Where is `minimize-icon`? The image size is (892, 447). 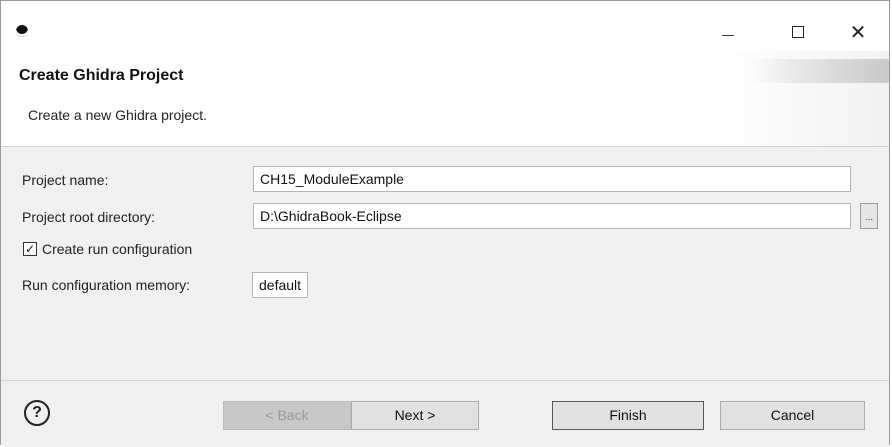 minimize-icon is located at coordinates (728, 35).